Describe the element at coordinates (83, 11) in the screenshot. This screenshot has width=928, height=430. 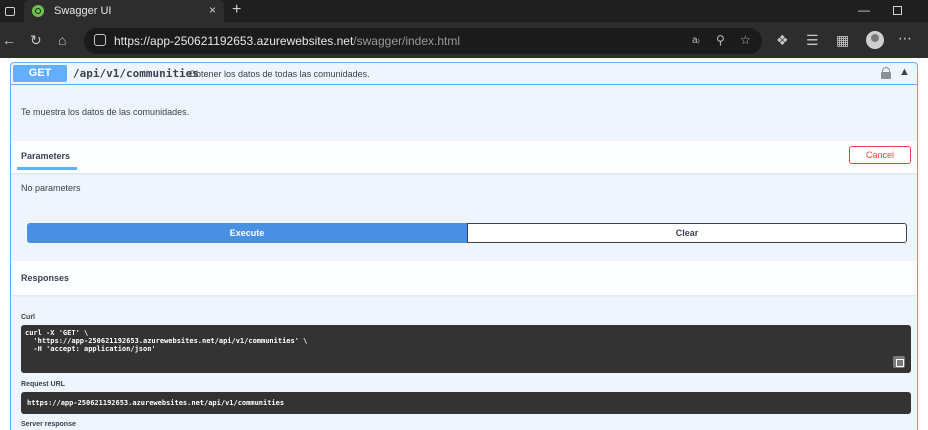
I see `tab-title: Swagger UI` at that location.